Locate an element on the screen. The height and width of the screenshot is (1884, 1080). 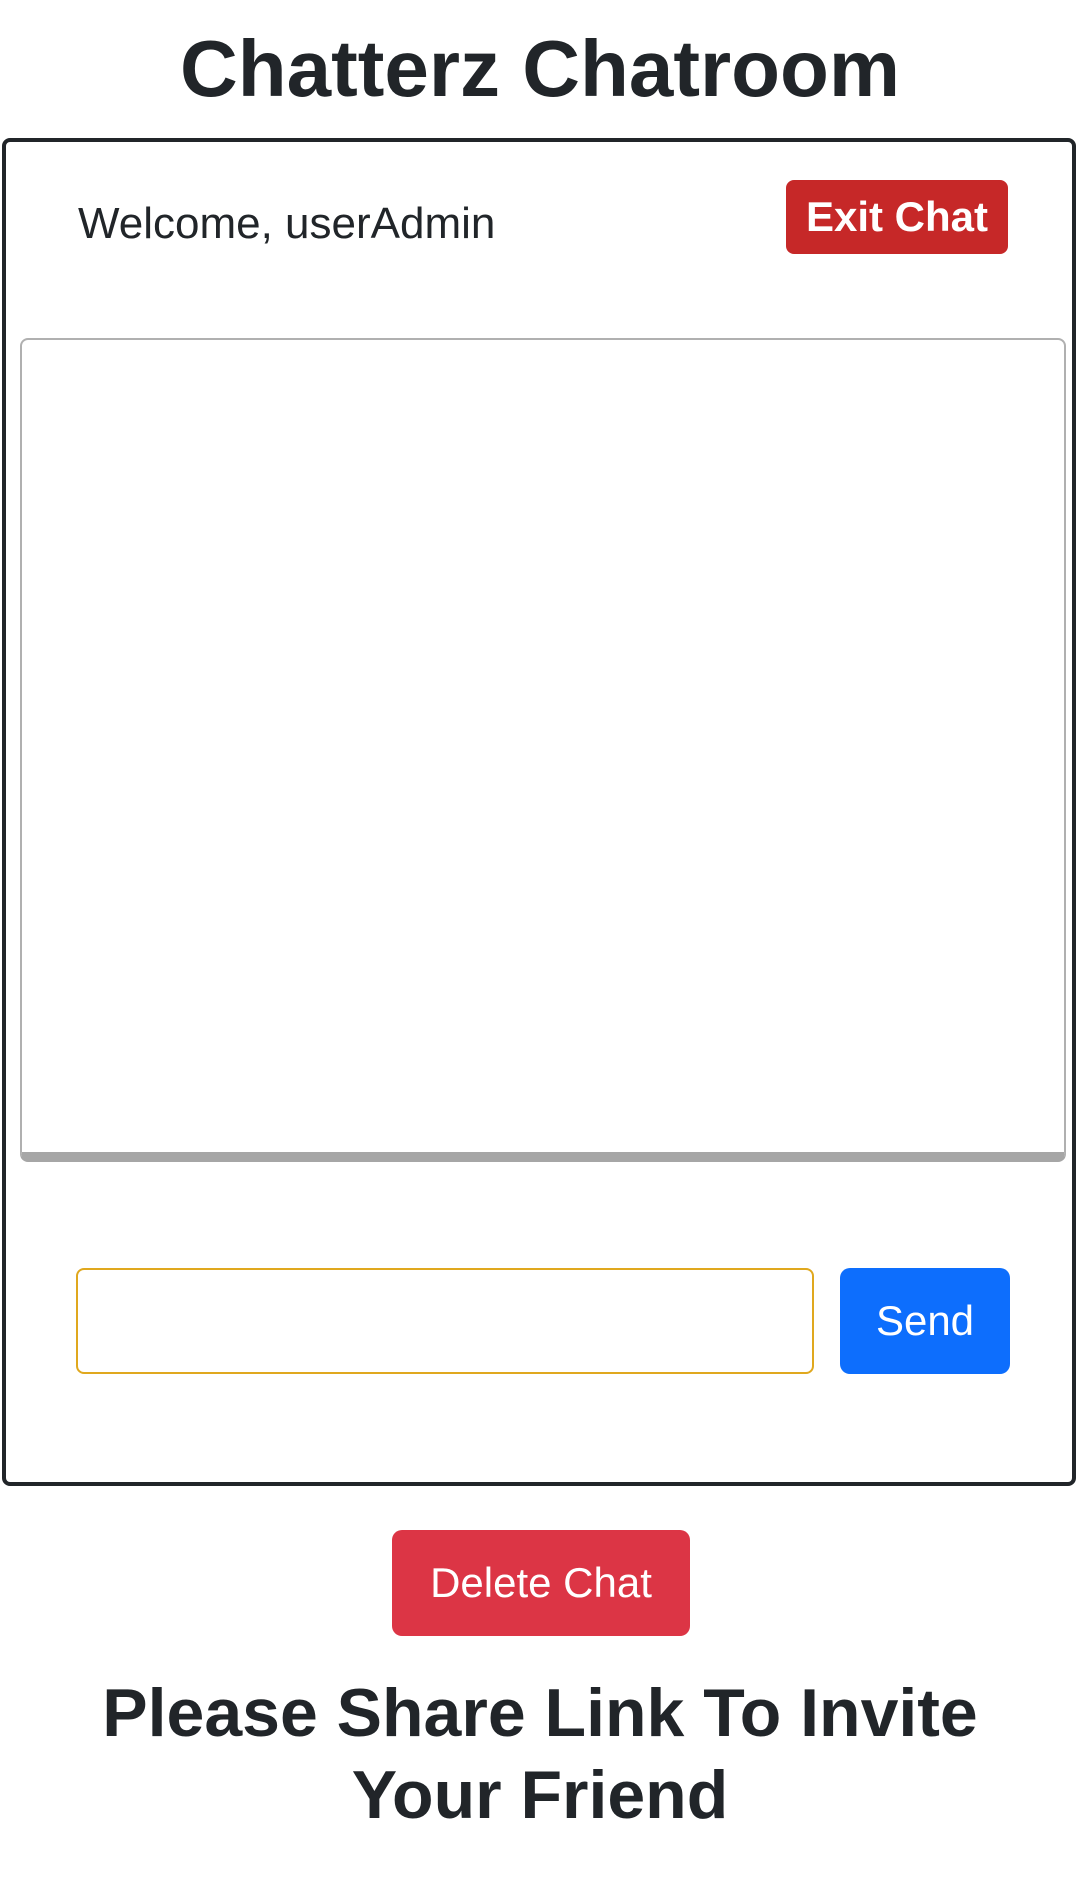
send-button: Send is located at coordinates (925, 1321).